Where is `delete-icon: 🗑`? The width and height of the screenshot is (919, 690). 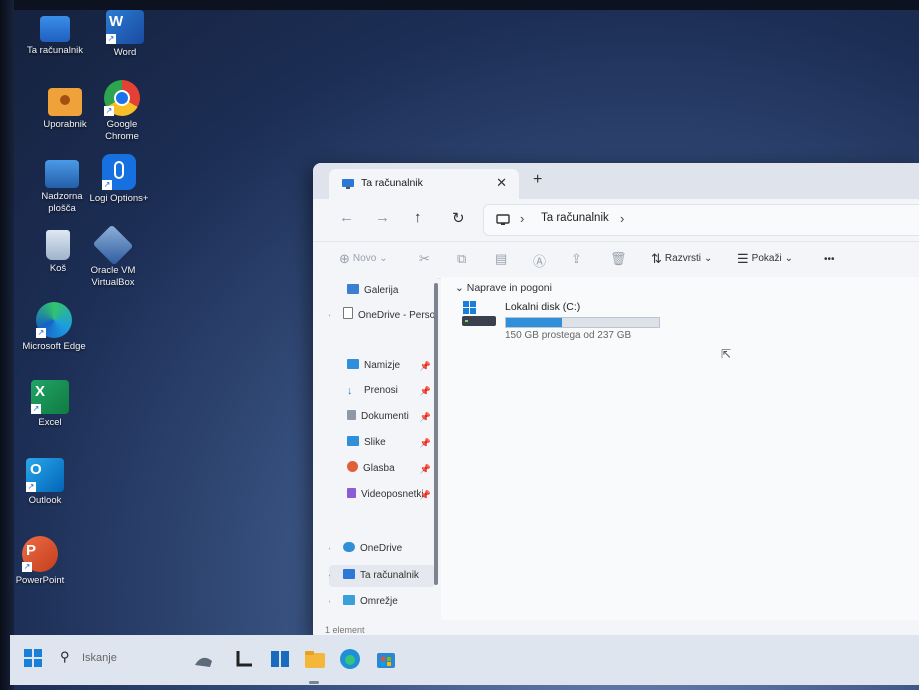
delete-icon: 🗑 is located at coordinates (618, 259).